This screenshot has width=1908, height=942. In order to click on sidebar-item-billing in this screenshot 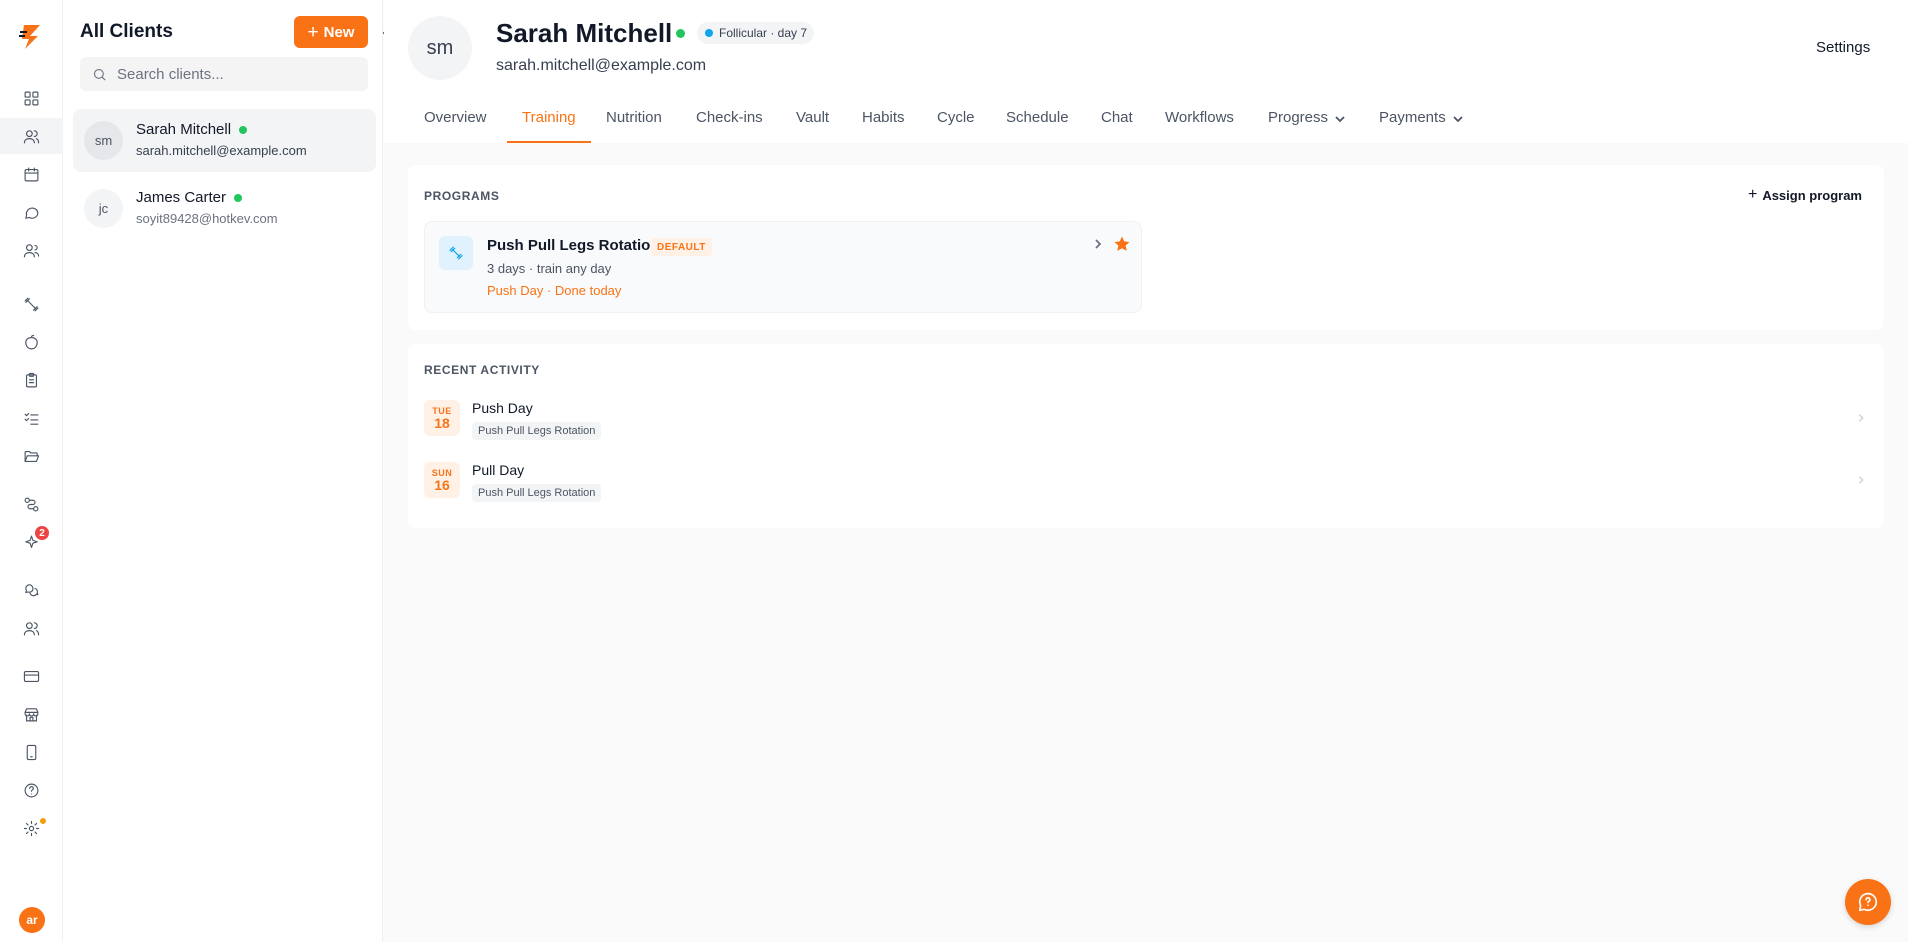, I will do `click(31, 676)`.